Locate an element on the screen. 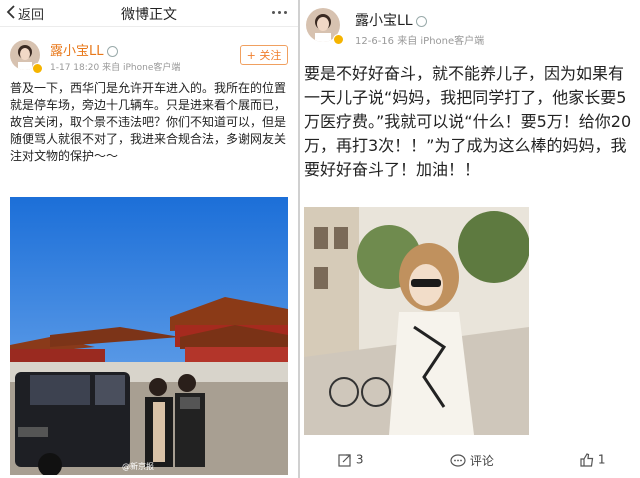  post-time: 12-6-16 is located at coordinates (375, 41).